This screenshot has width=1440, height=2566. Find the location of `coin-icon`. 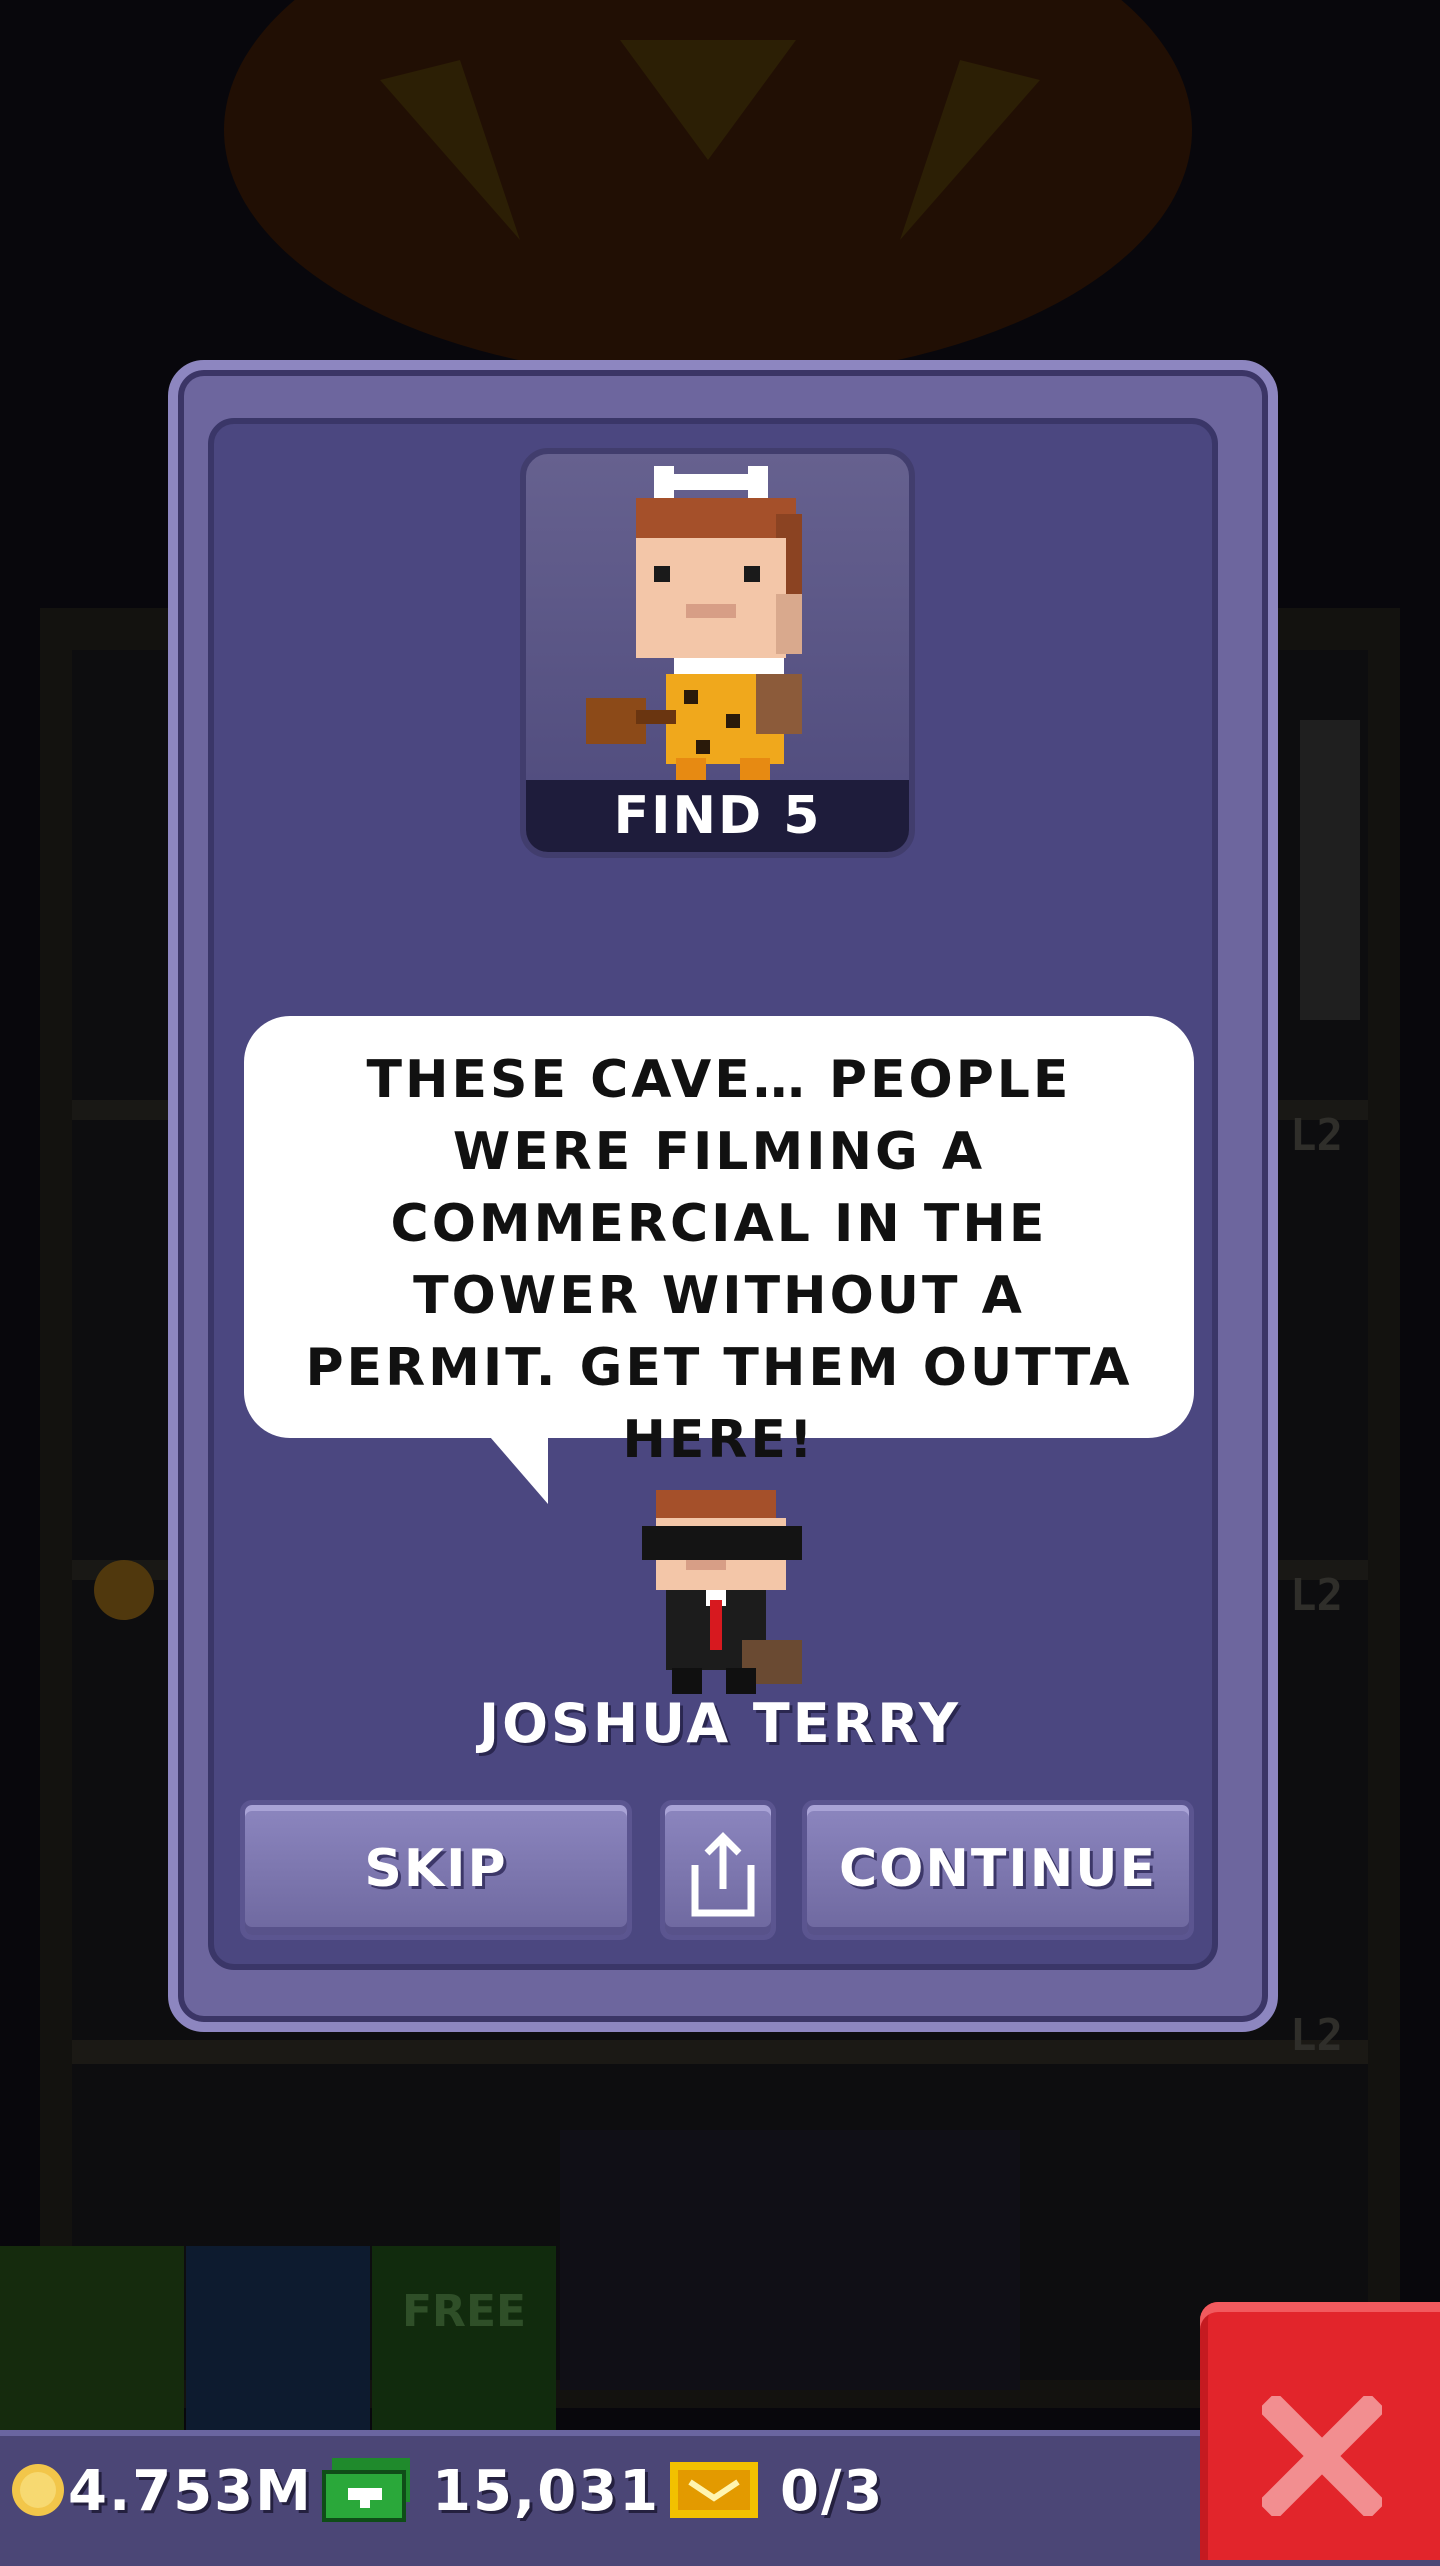

coin-icon is located at coordinates (38, 2490).